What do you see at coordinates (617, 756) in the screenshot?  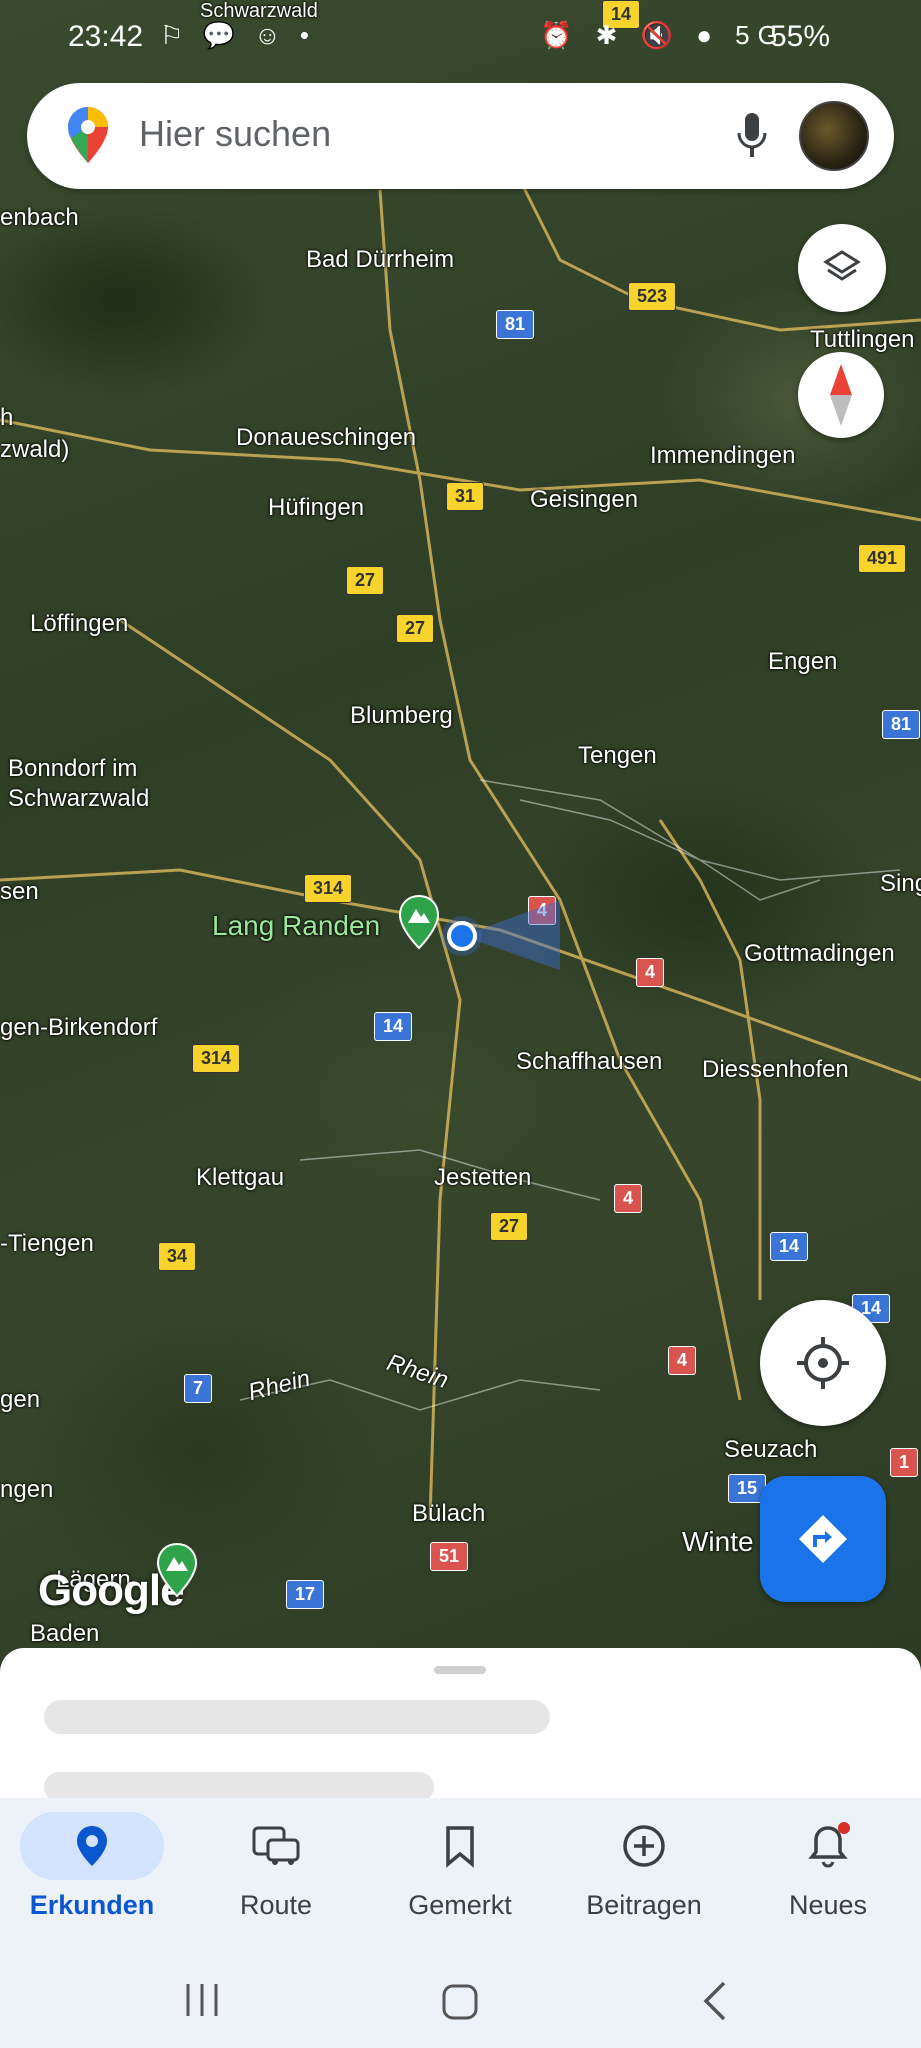 I see `map-label-tengen: Tengen` at bounding box center [617, 756].